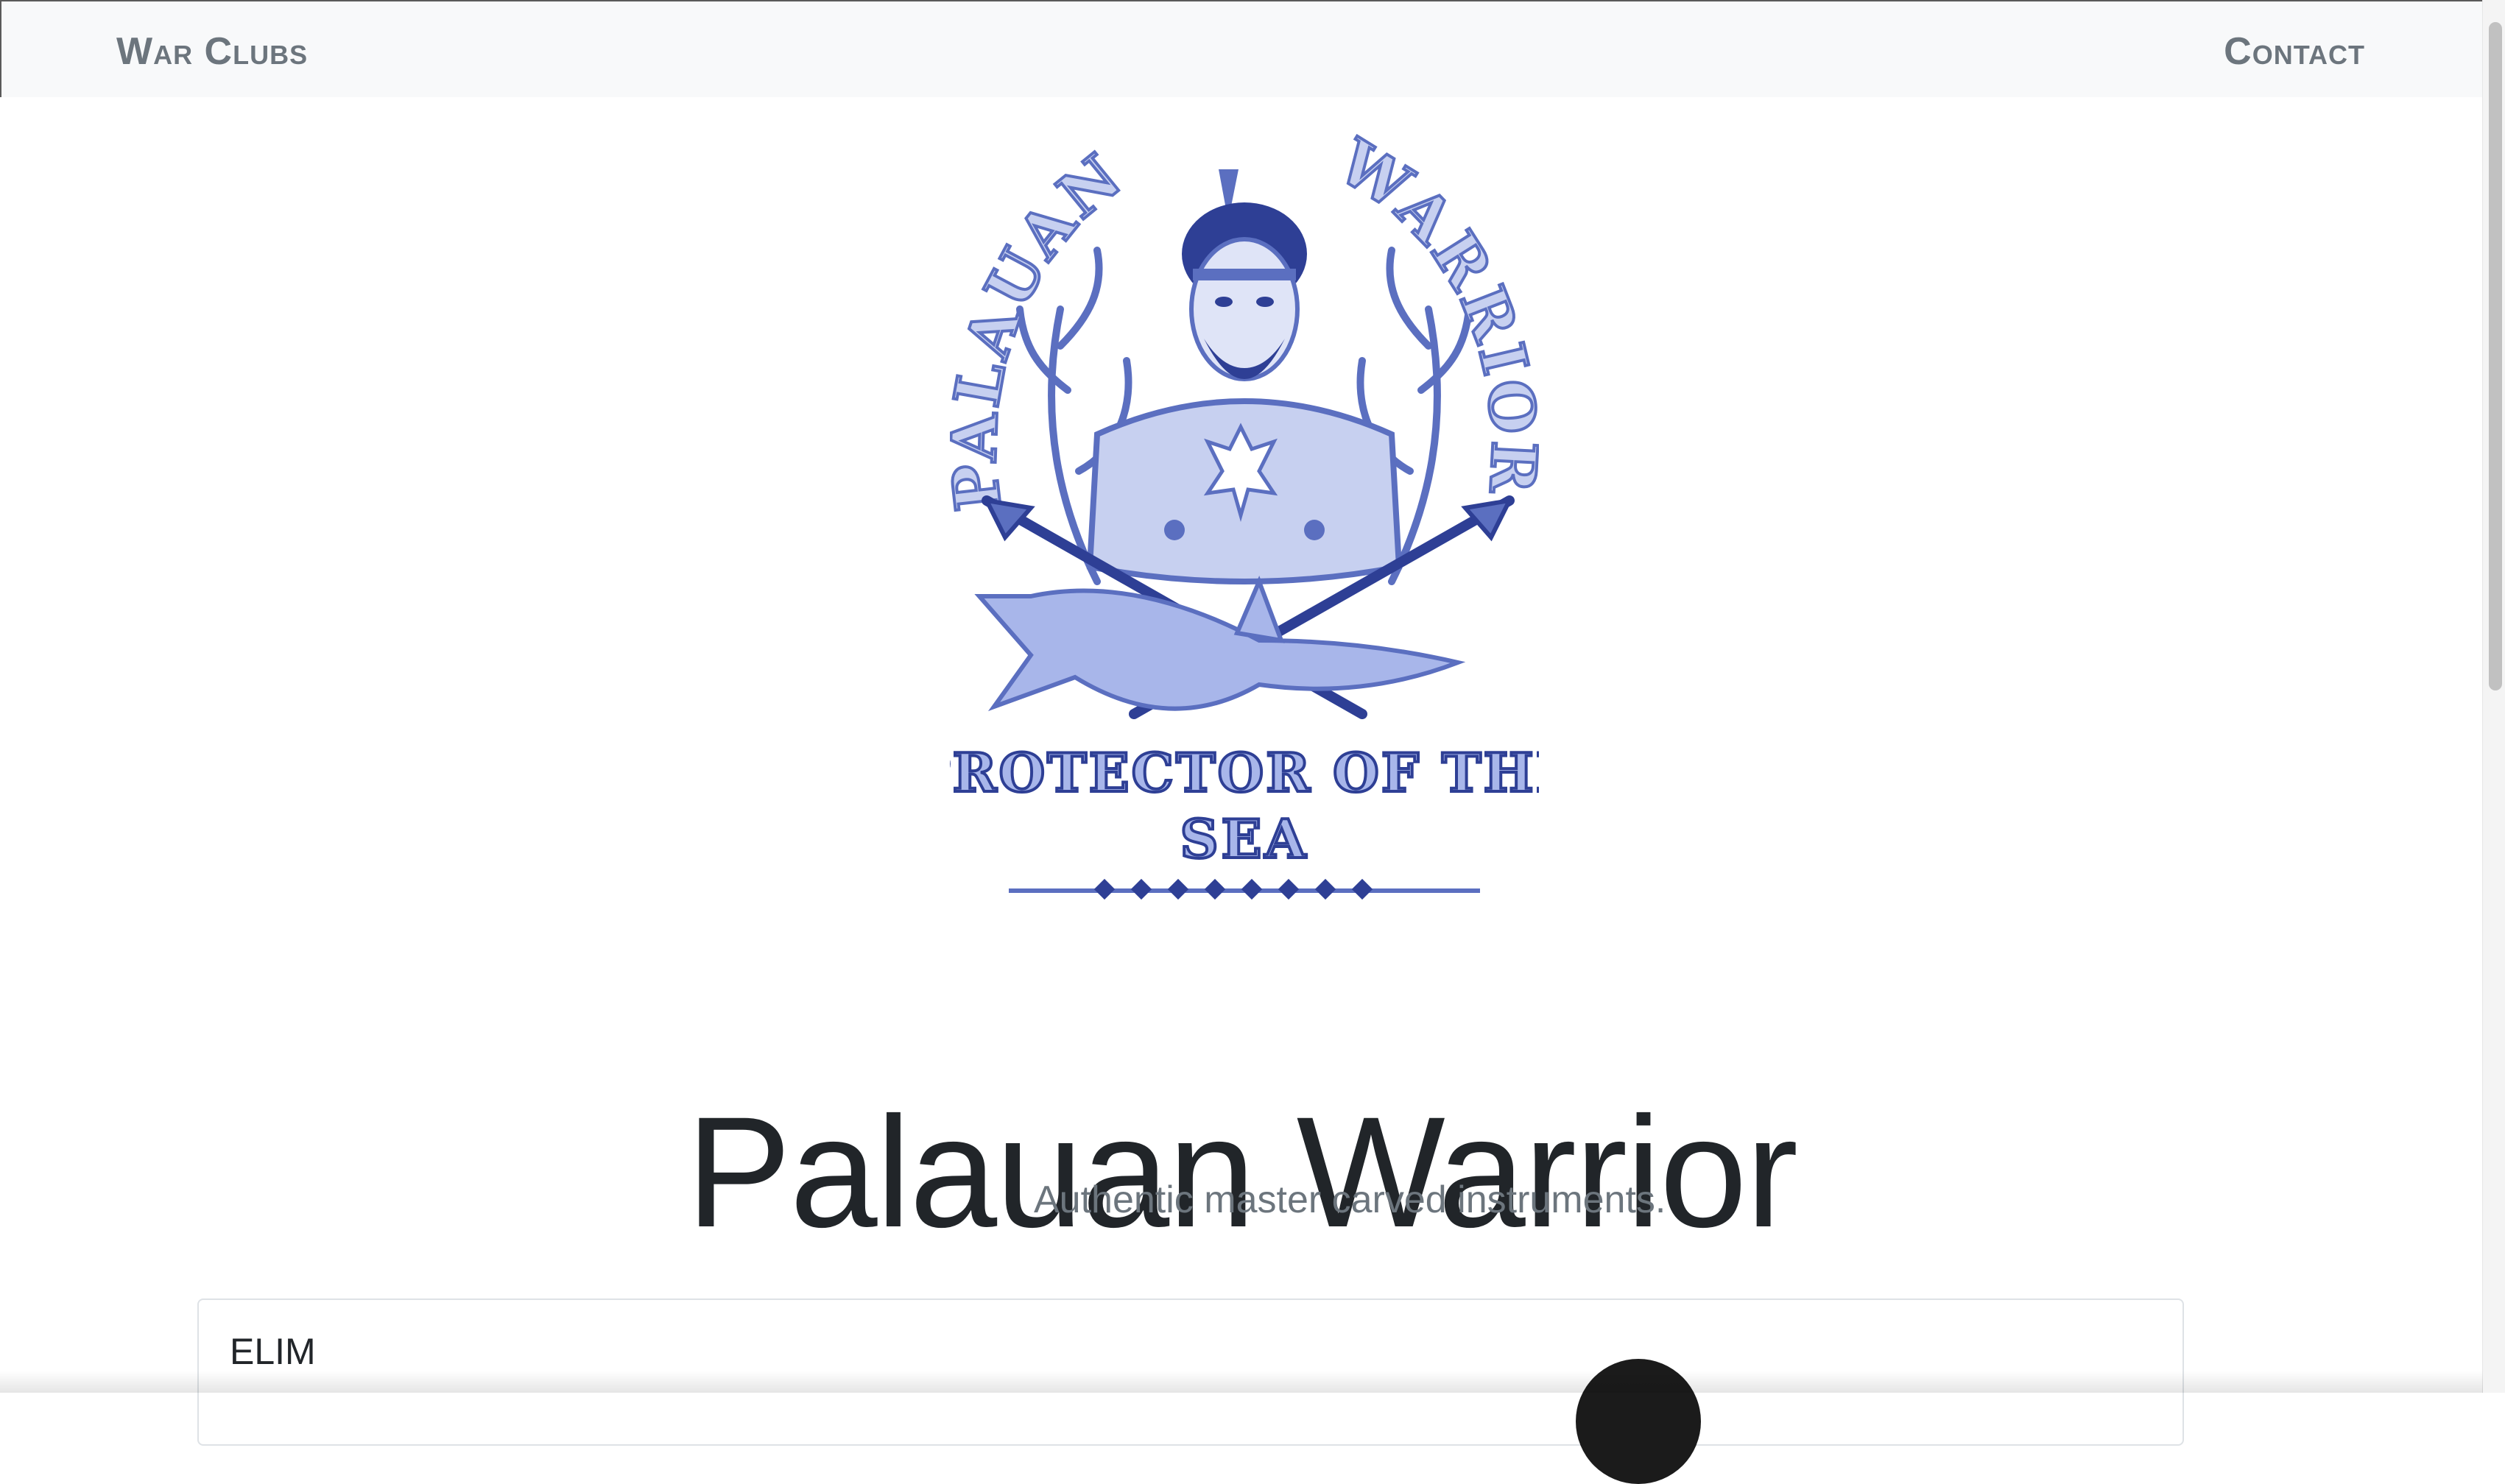 The image size is (2505, 1484). I want to click on warrior-figure-icon, so click(1244, 376).